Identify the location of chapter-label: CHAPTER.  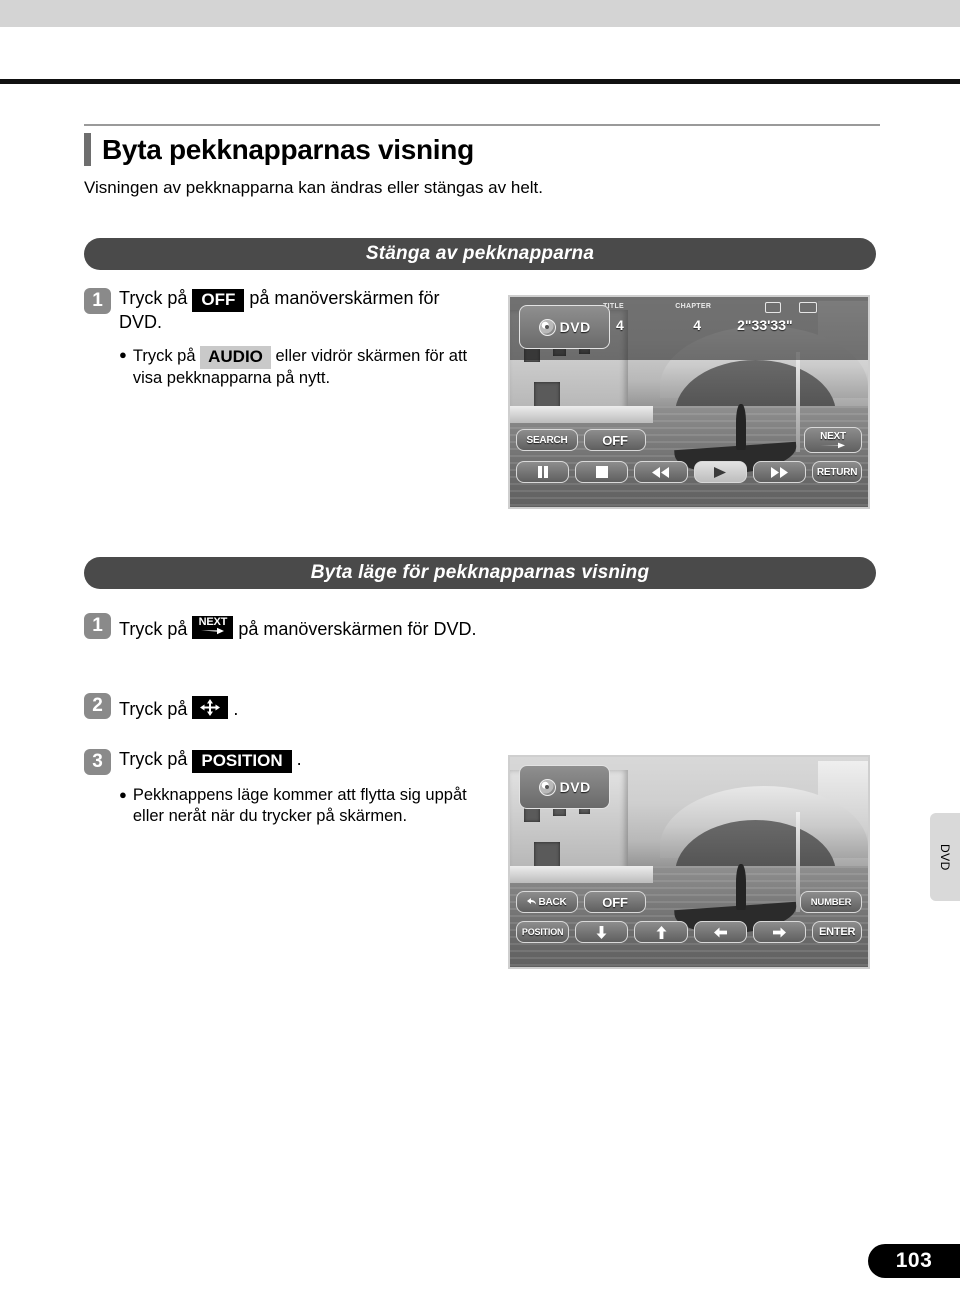
(693, 306).